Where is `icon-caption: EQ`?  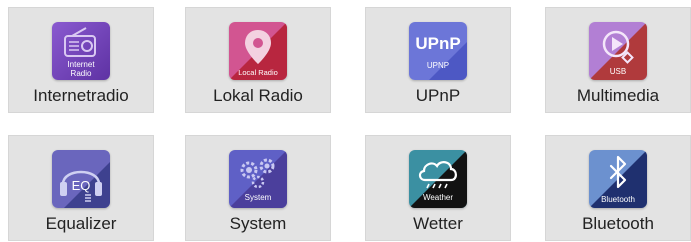 icon-caption: EQ is located at coordinates (81, 185).